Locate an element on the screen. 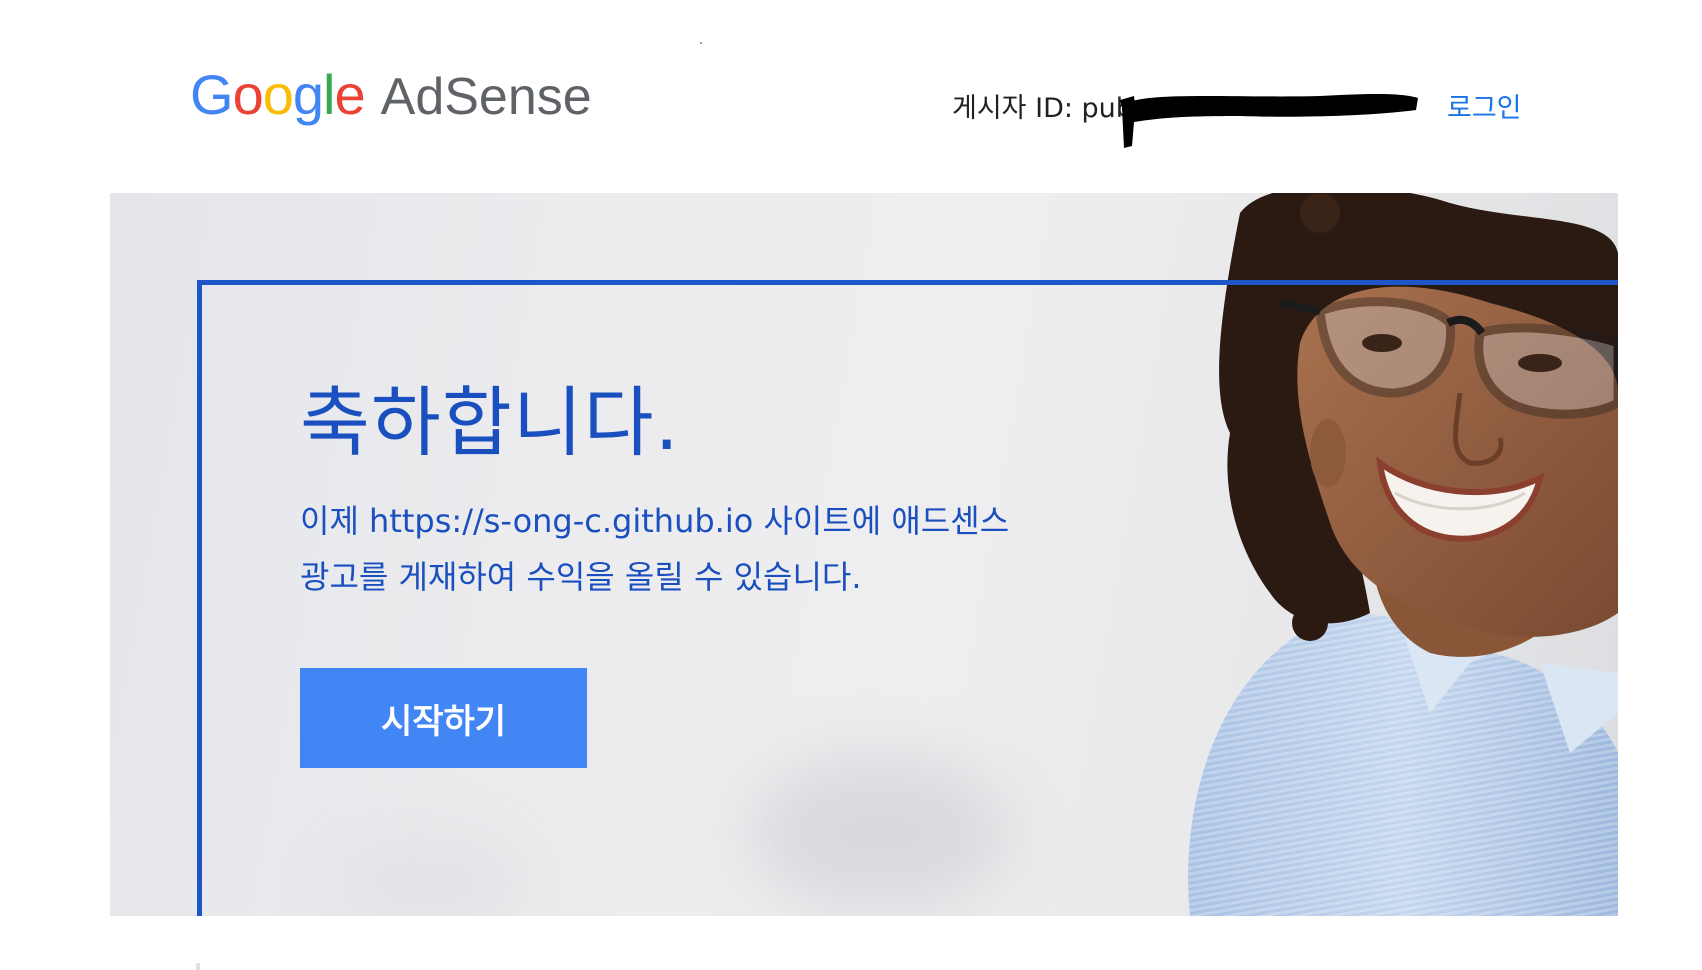 The image size is (1702, 970). frame-border-left is located at coordinates (199, 598).